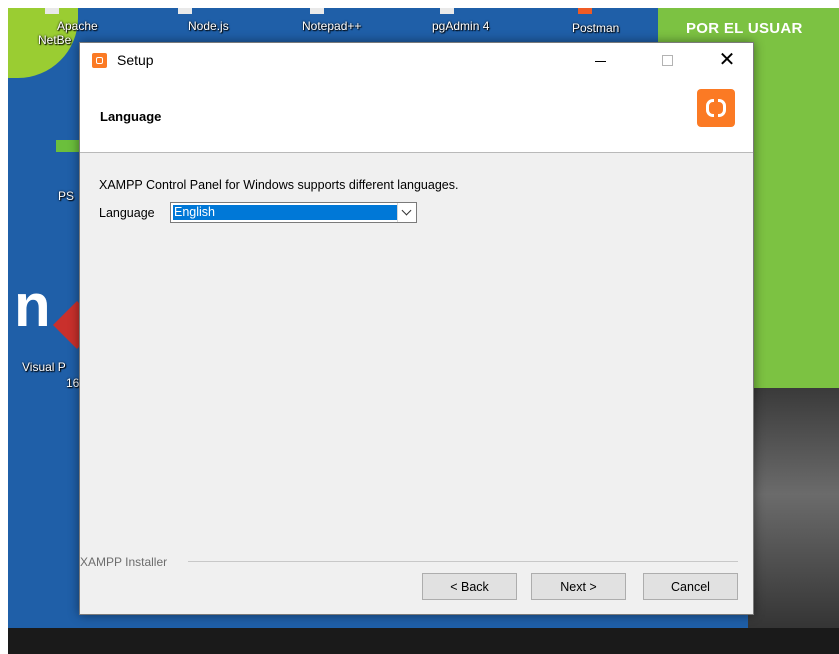 This screenshot has width=839, height=654. What do you see at coordinates (716, 108) in the screenshot?
I see `xampp-logo-icon` at bounding box center [716, 108].